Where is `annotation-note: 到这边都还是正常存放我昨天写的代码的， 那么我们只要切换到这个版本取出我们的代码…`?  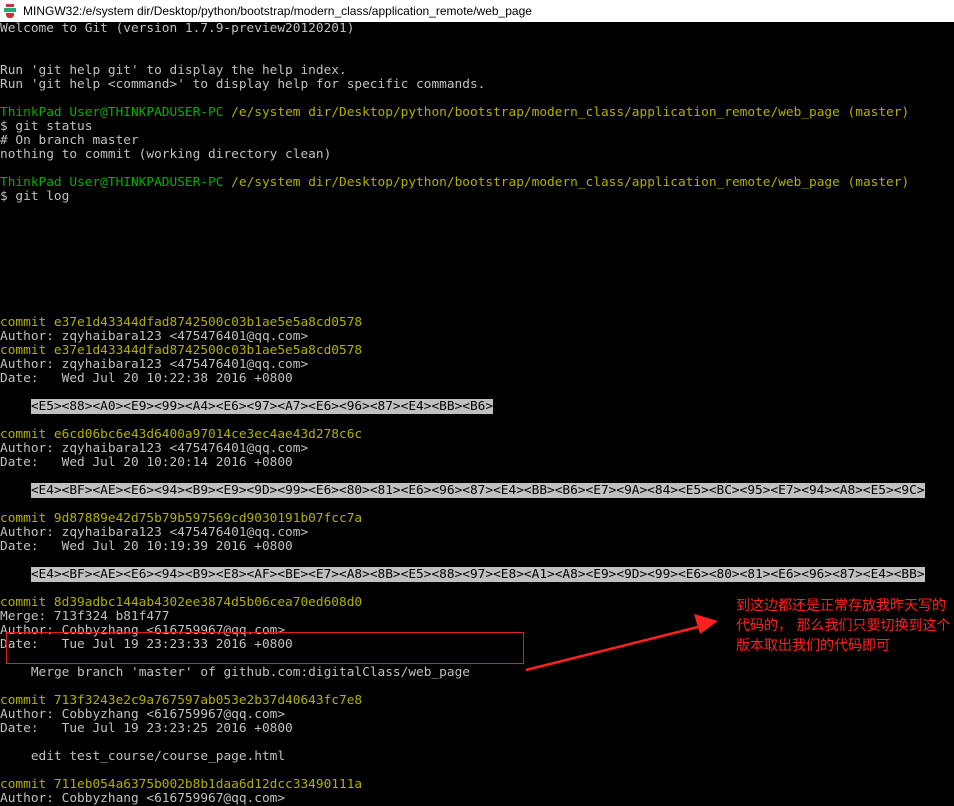 annotation-note: 到这边都还是正常存放我昨天写的代码的， 那么我们只要切换到这个版本取出我们的代码… is located at coordinates (843, 626).